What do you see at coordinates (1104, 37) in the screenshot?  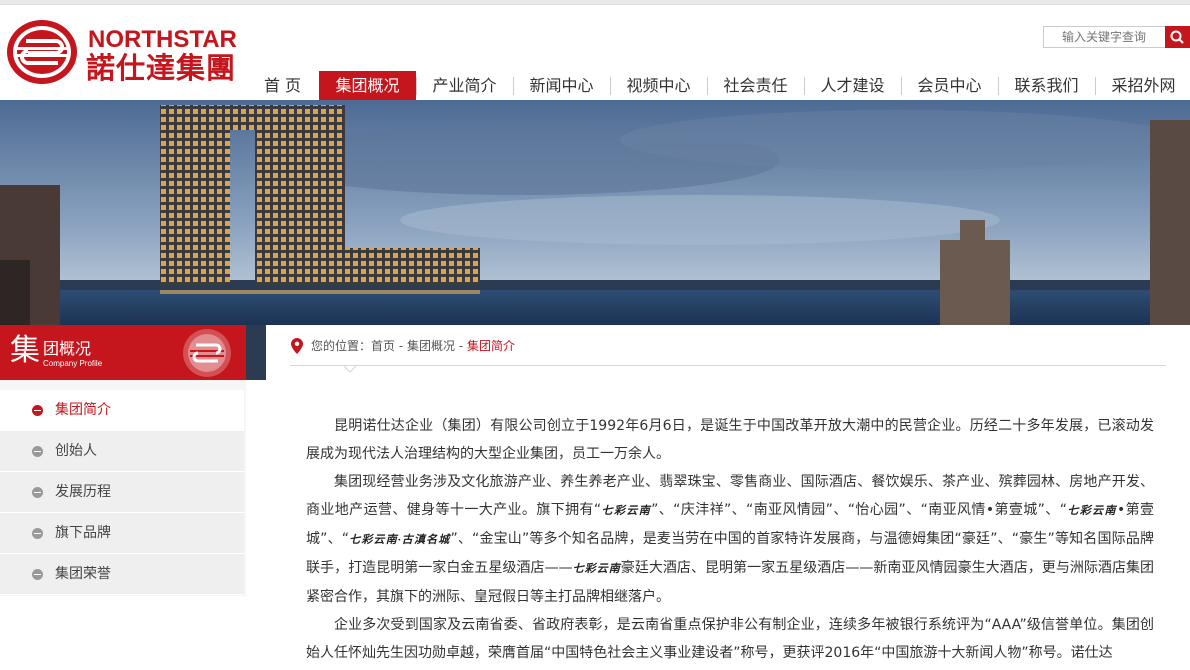 I see `search-input` at bounding box center [1104, 37].